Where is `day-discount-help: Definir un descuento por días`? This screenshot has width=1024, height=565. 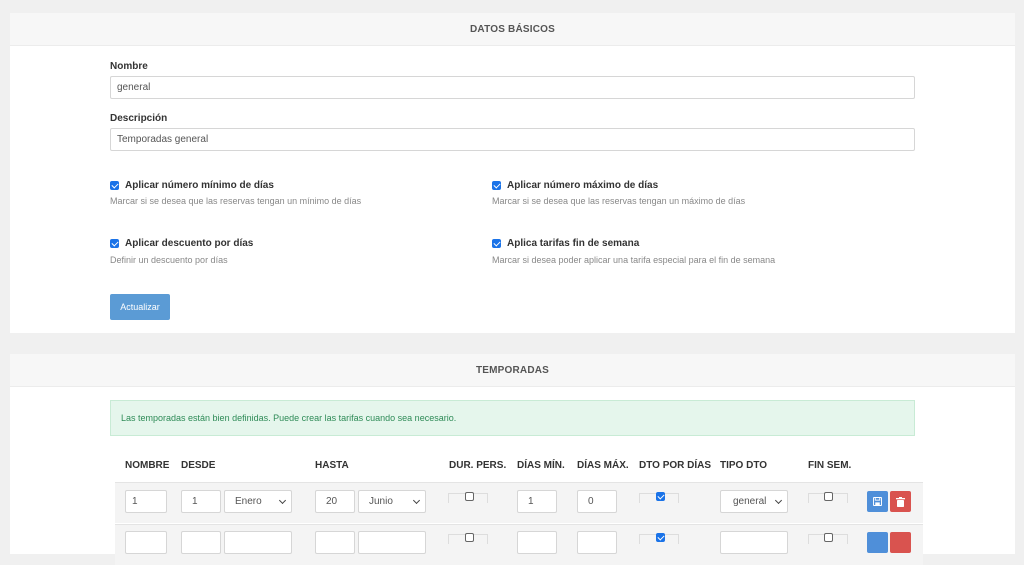
day-discount-help: Definir un descuento por días is located at coordinates (169, 260).